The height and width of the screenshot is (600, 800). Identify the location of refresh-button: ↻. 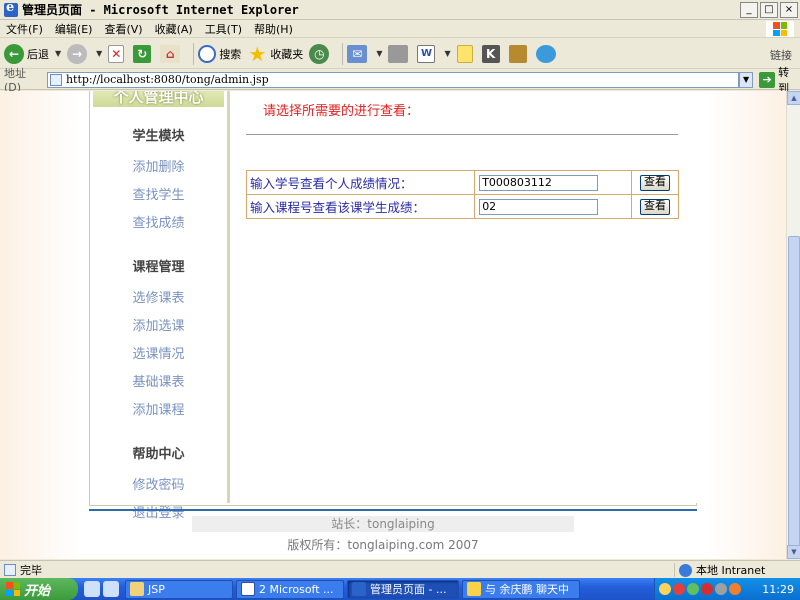
(143, 53).